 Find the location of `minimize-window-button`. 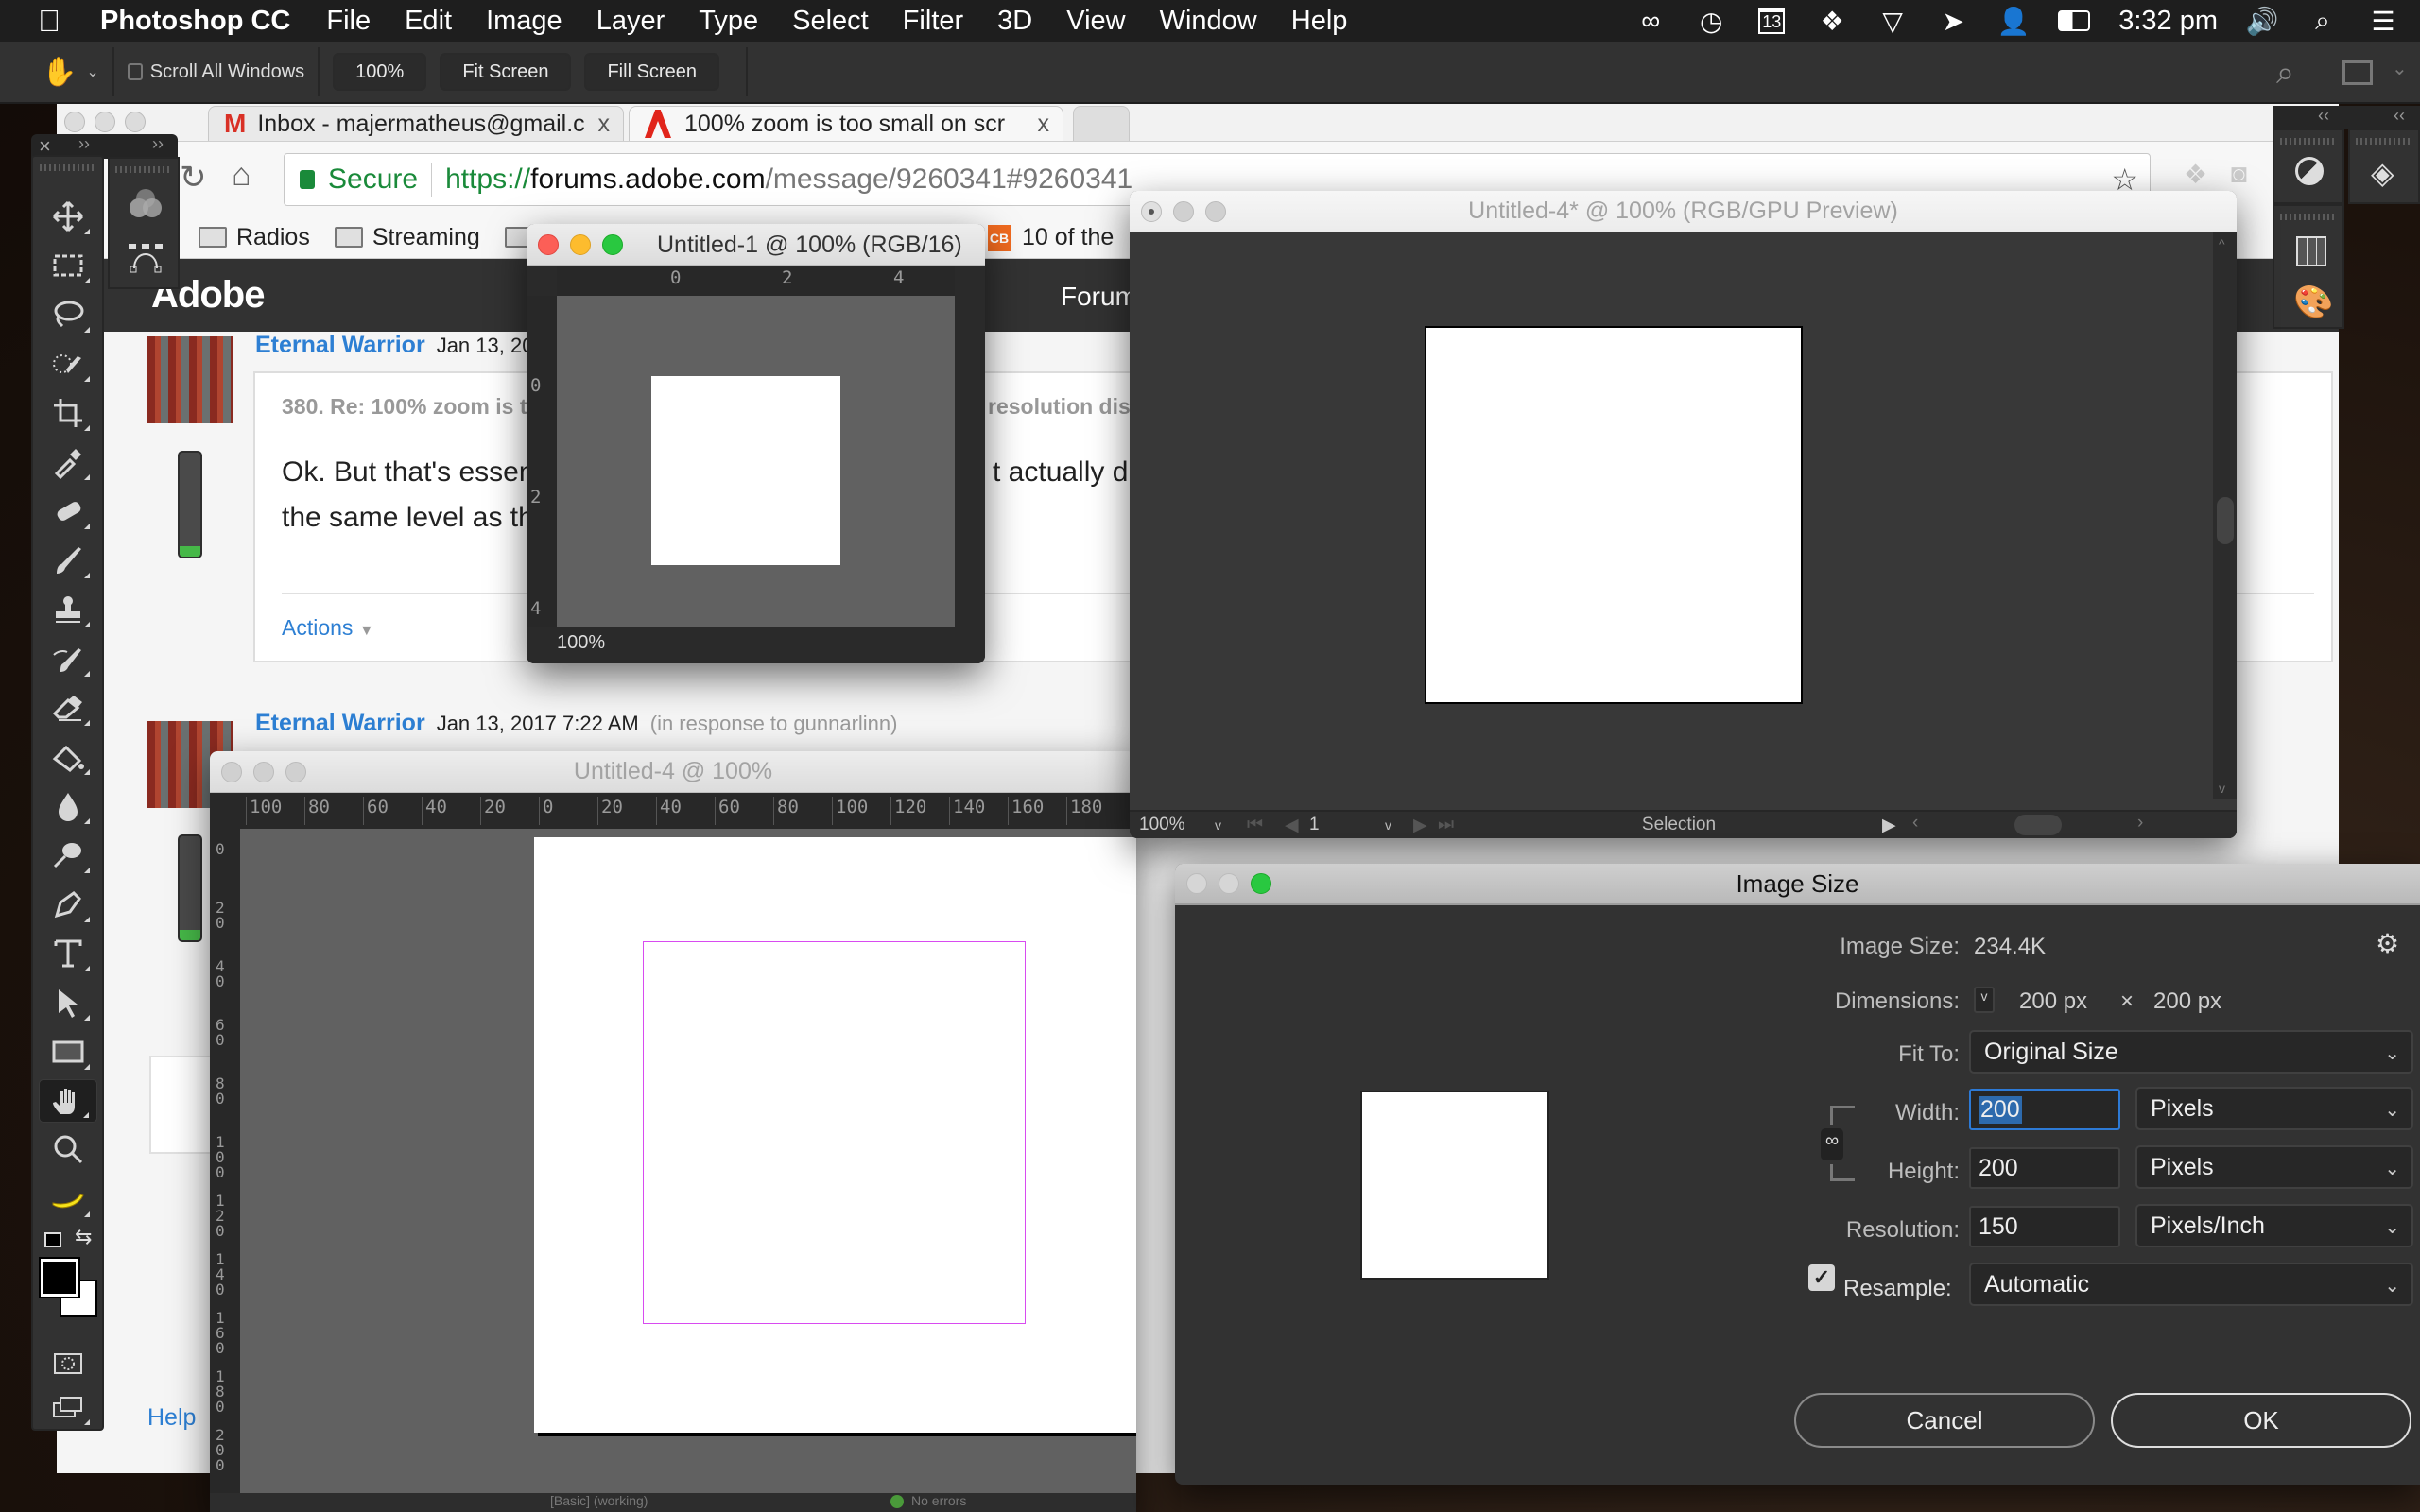

minimize-window-button is located at coordinates (580, 244).